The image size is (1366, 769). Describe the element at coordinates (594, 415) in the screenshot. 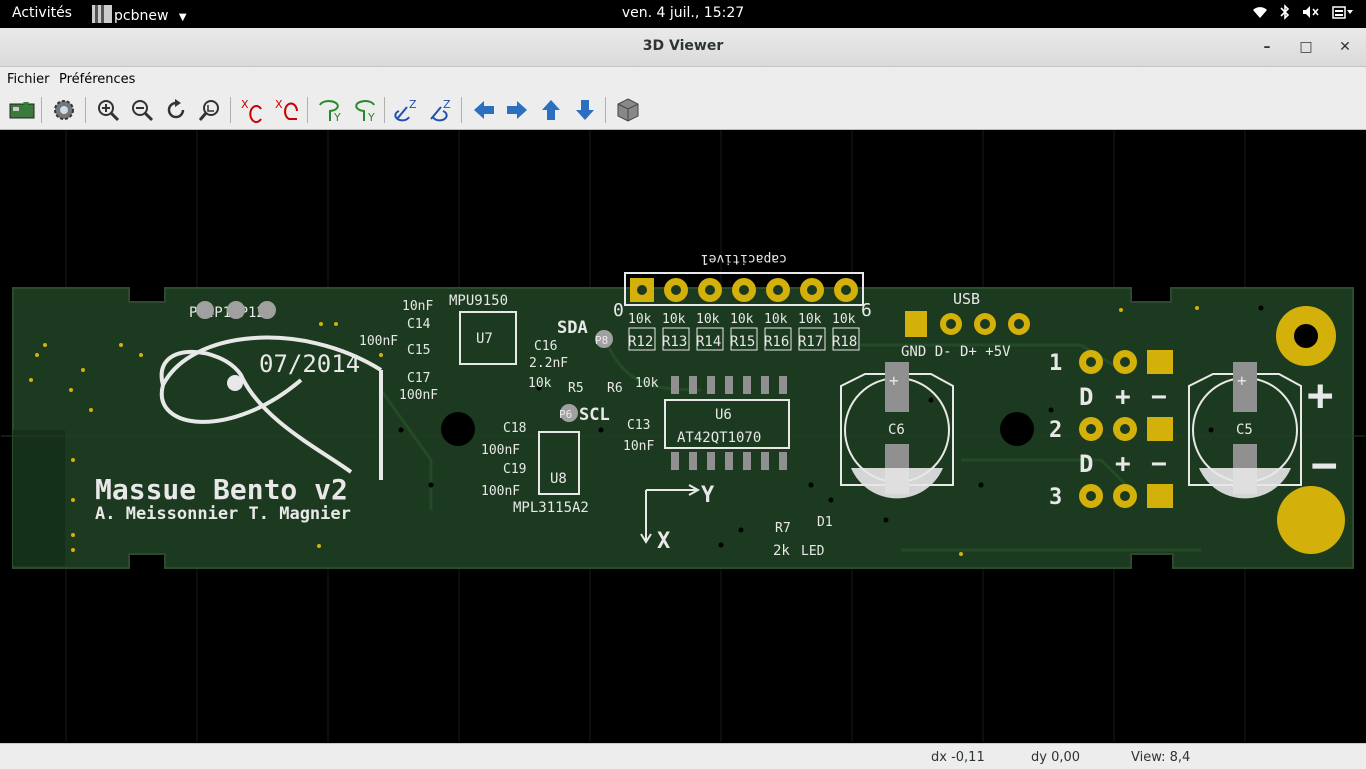

I see `scl-label: SCL` at that location.